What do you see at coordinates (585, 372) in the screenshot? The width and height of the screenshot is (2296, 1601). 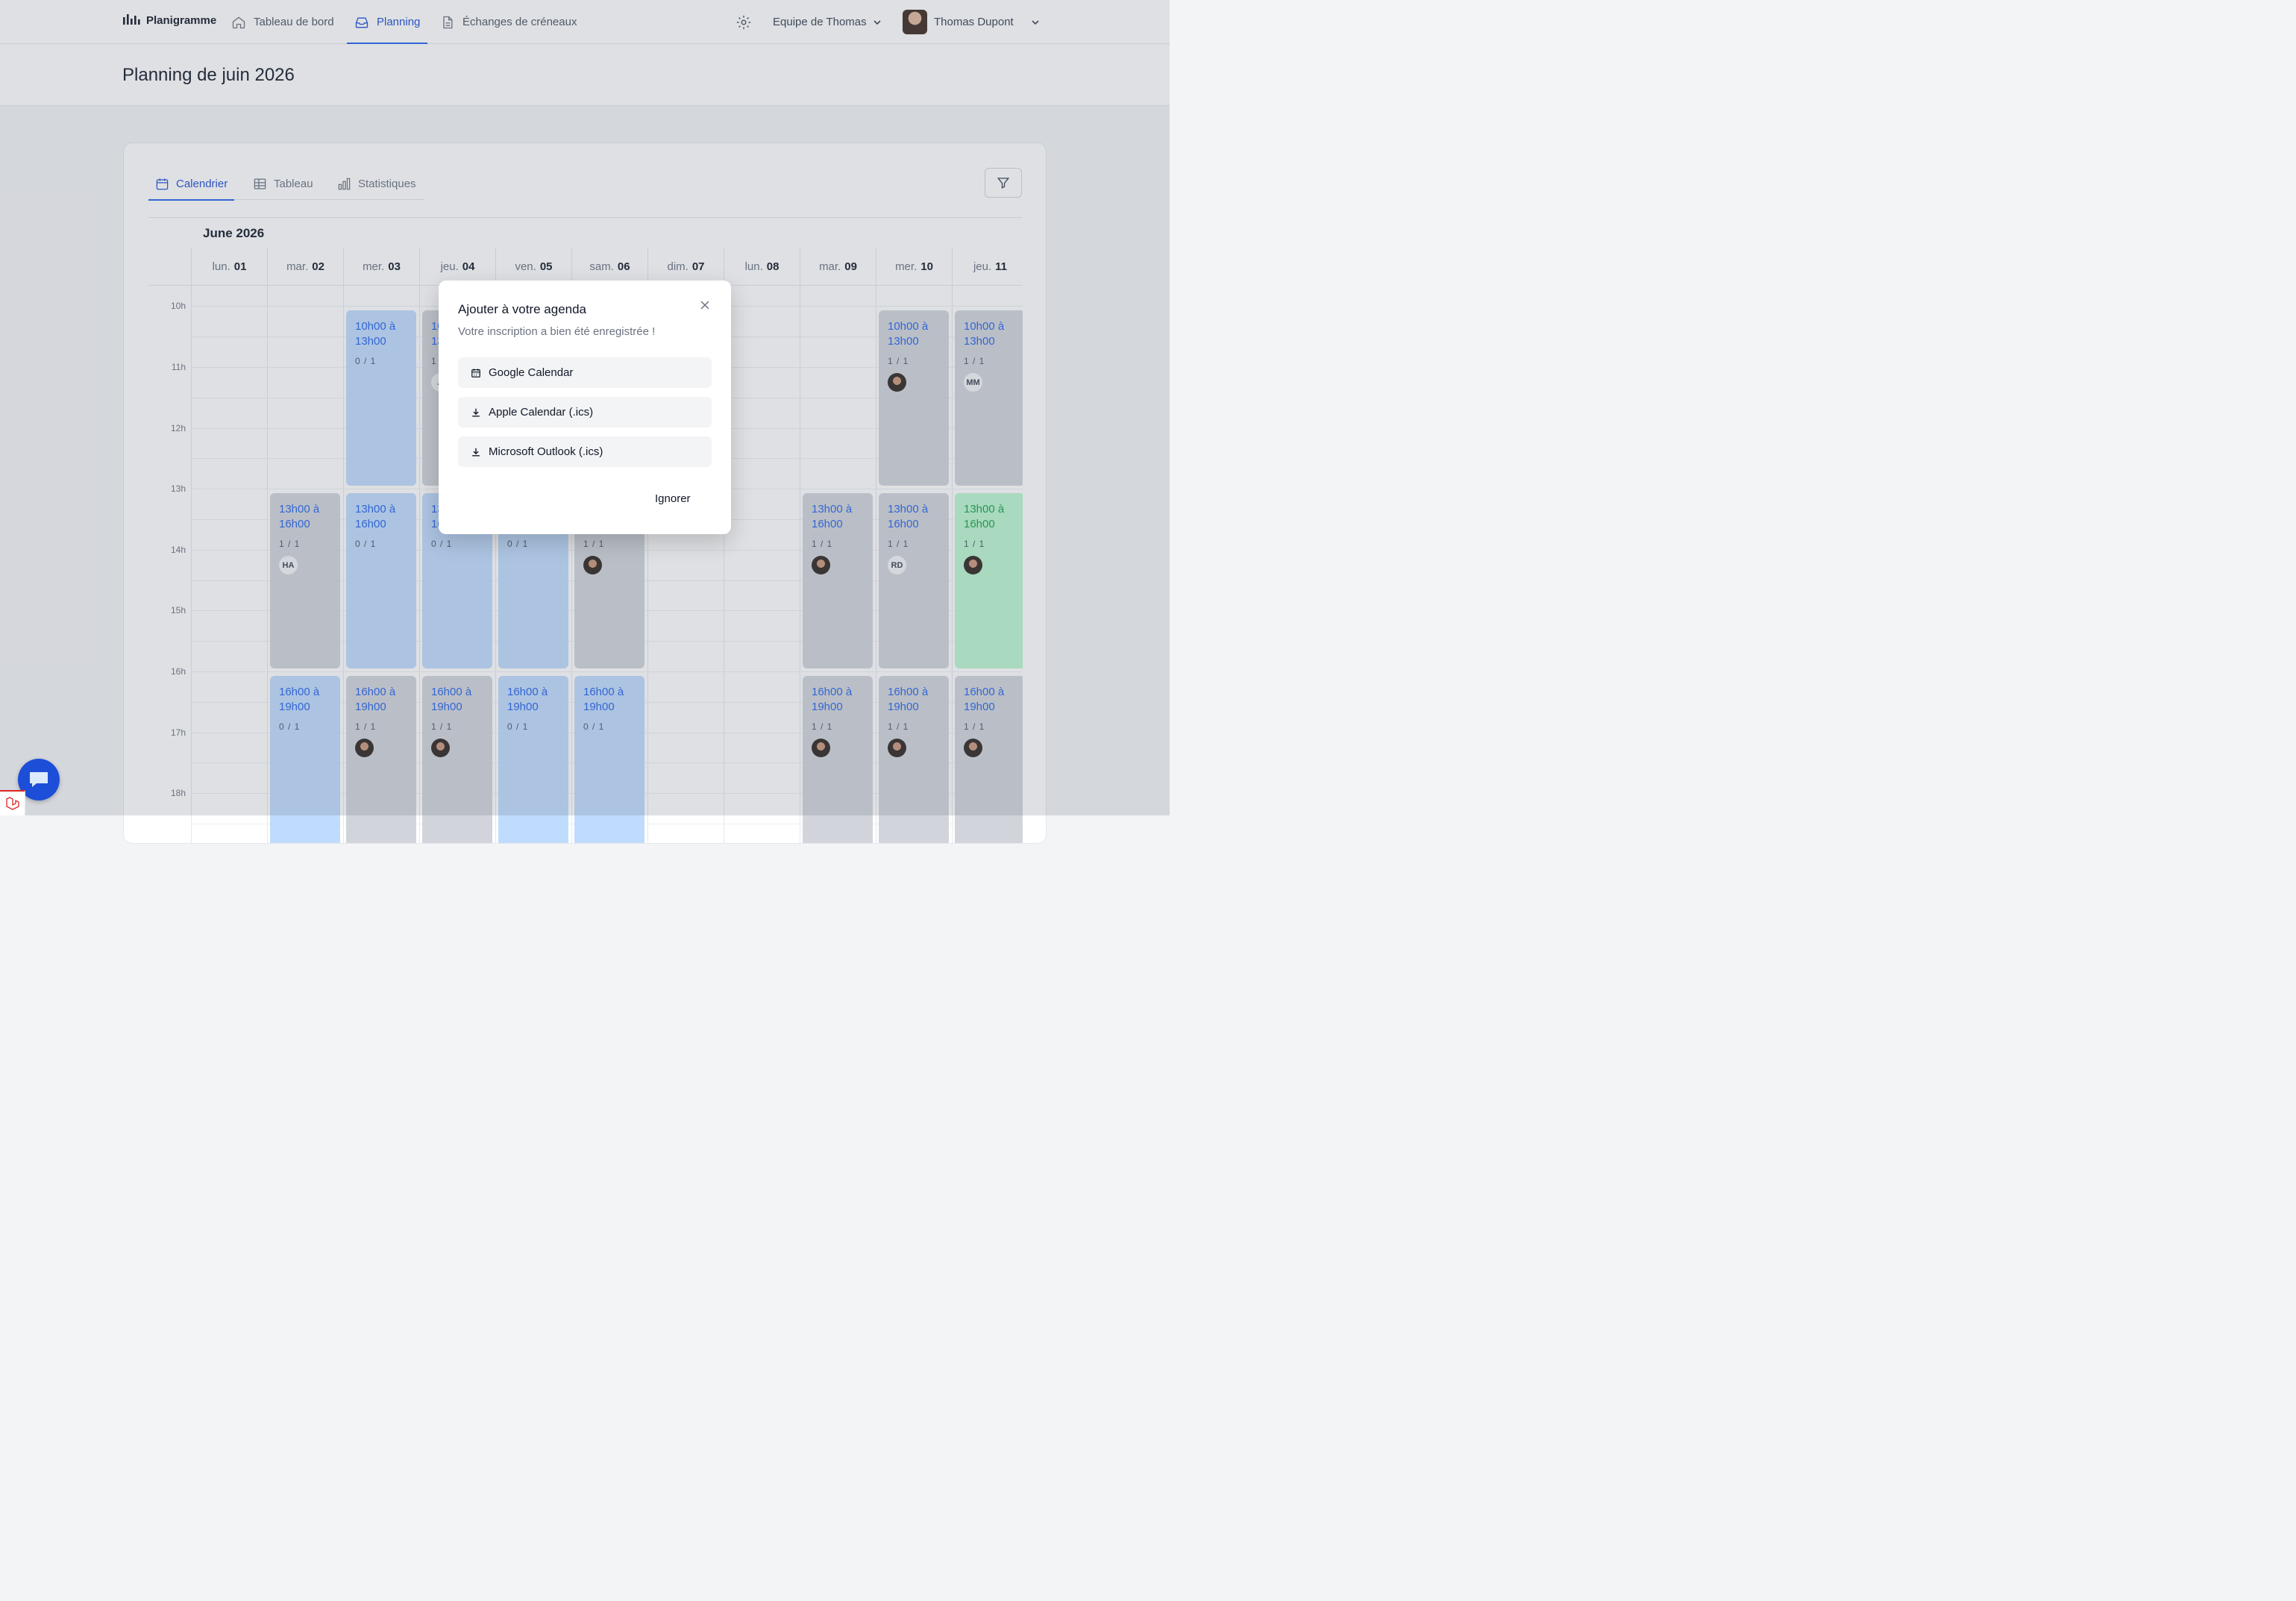 I see `google-calendar-button: Google Calendar` at bounding box center [585, 372].